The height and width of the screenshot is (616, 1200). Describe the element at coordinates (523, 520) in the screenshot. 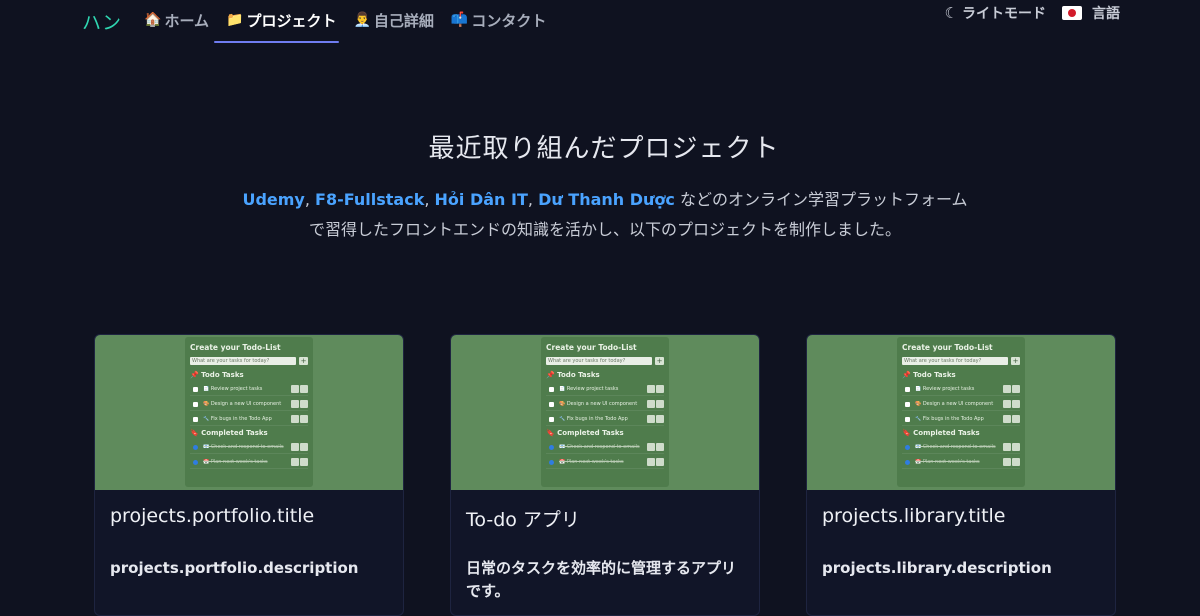

I see `project-title: To-do アプリ` at that location.